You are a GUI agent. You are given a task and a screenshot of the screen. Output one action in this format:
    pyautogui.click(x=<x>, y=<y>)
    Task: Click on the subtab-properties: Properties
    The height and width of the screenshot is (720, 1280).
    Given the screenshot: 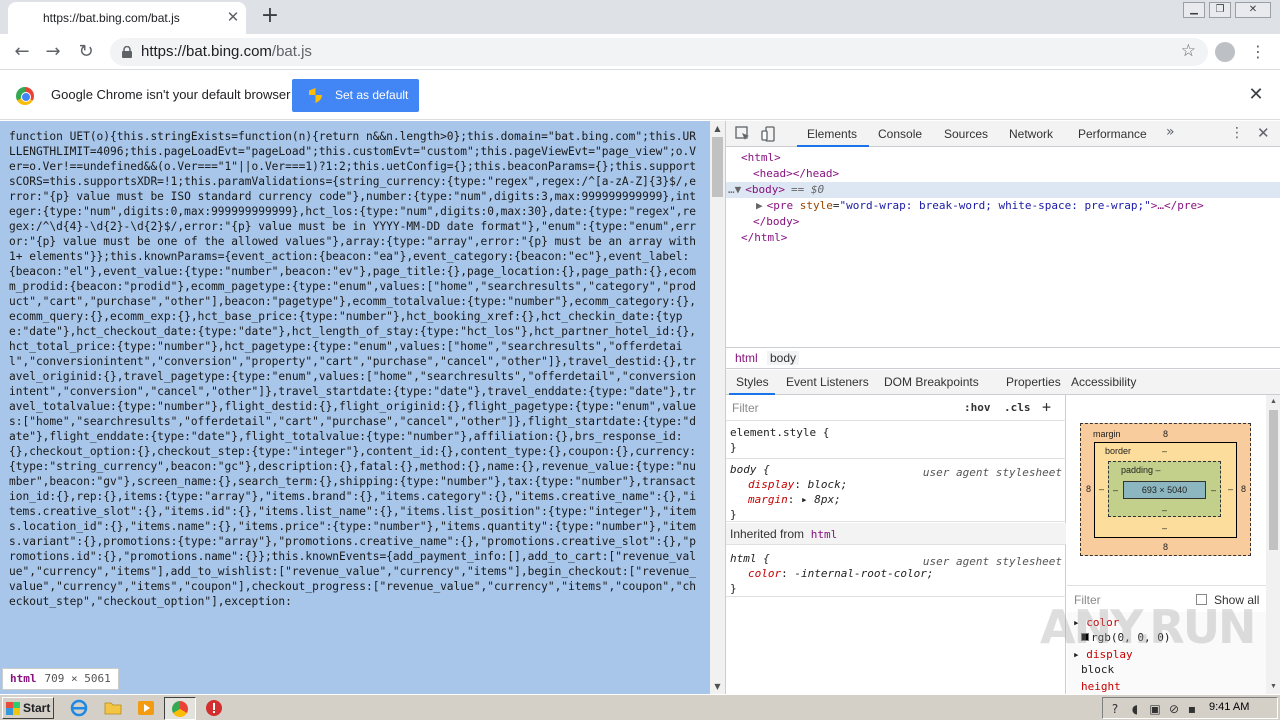 What is the action you would take?
    pyautogui.click(x=1033, y=382)
    